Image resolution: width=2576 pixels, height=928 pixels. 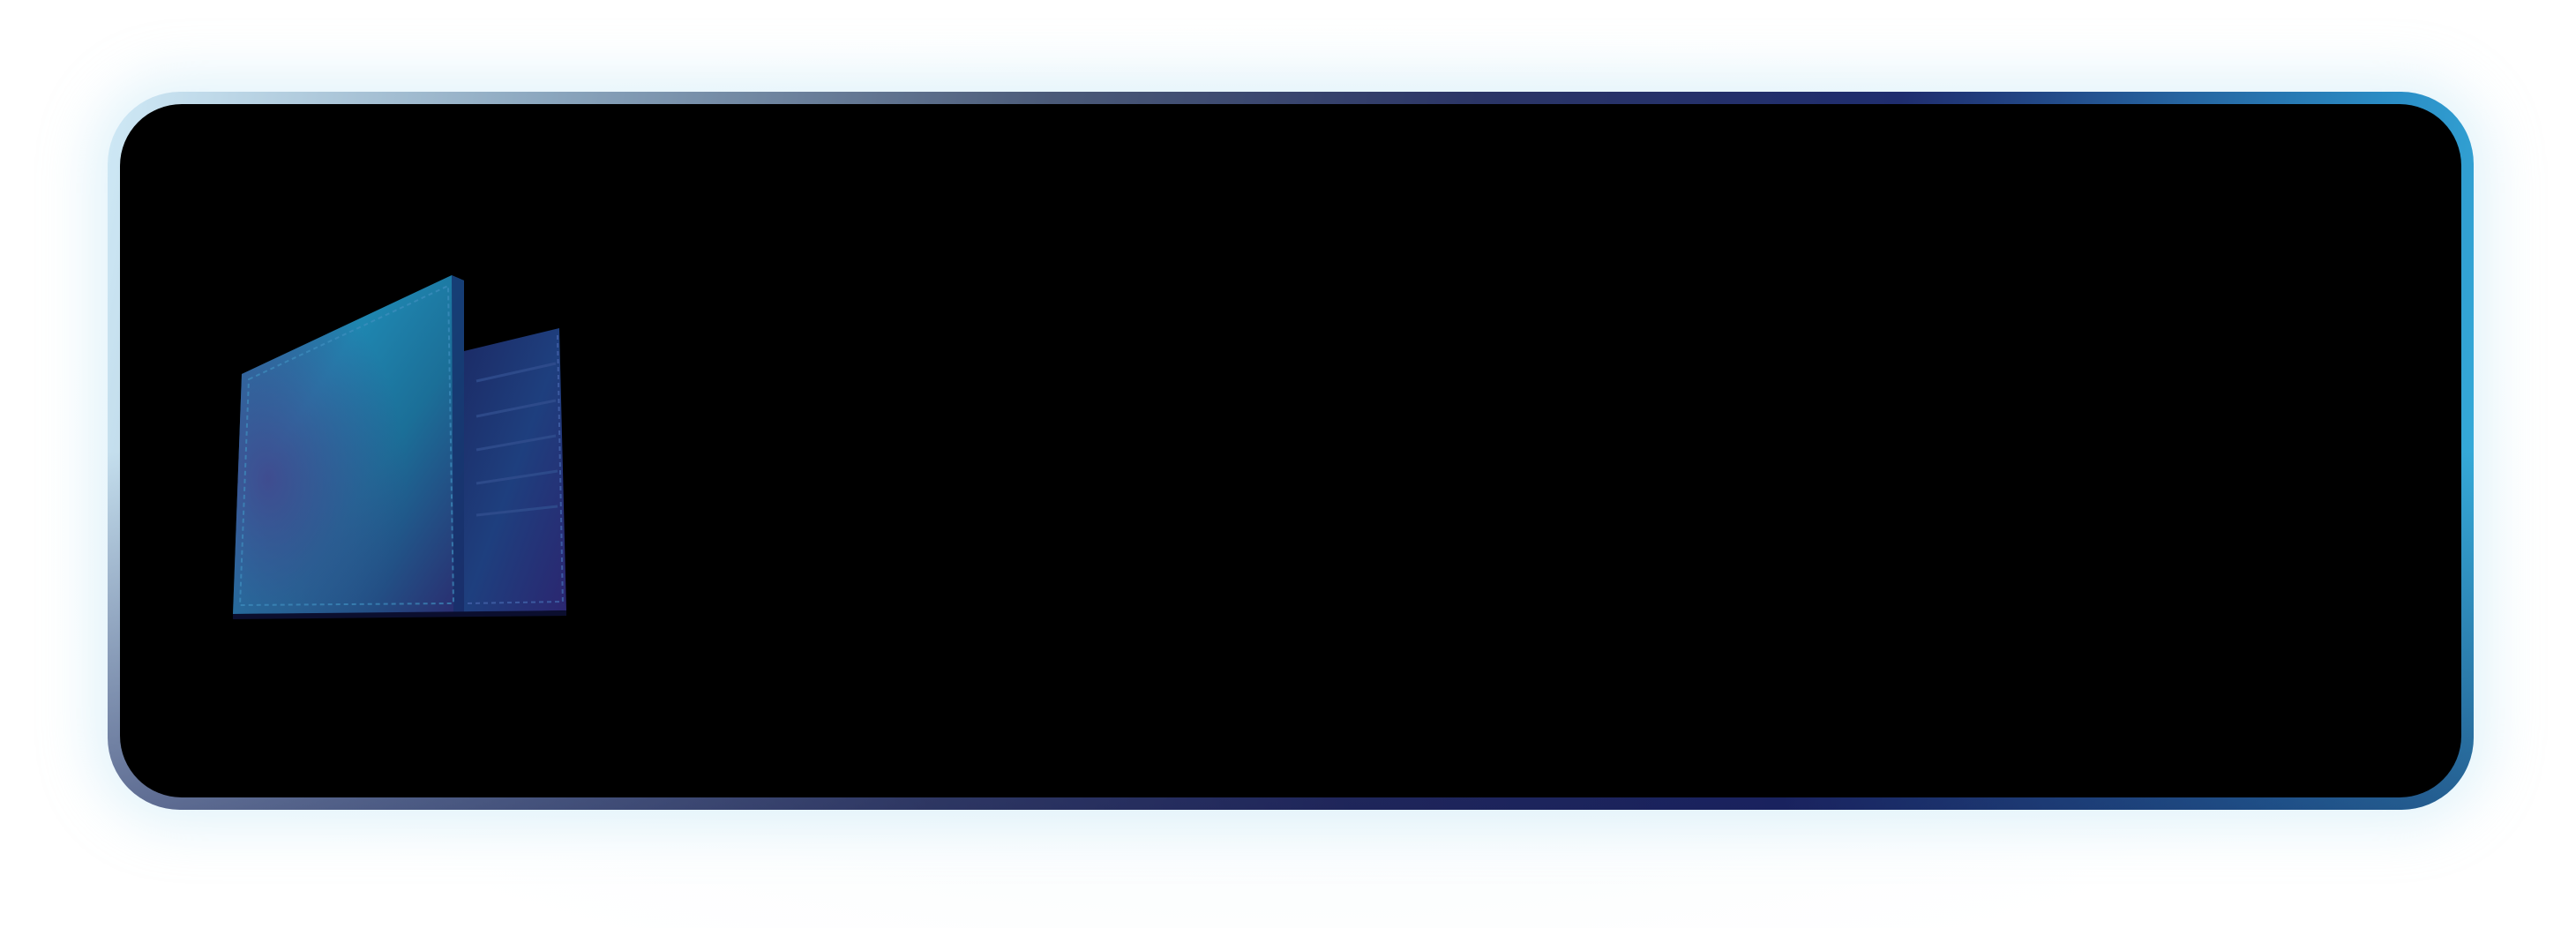 I want to click on wallet-icon, so click(x=400, y=447).